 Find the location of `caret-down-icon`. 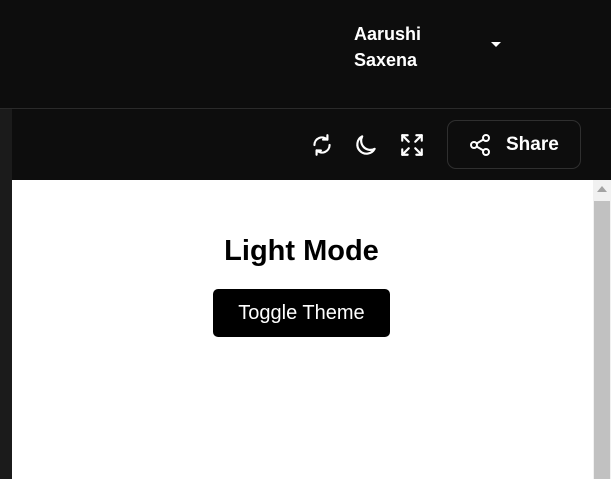

caret-down-icon is located at coordinates (496, 44).